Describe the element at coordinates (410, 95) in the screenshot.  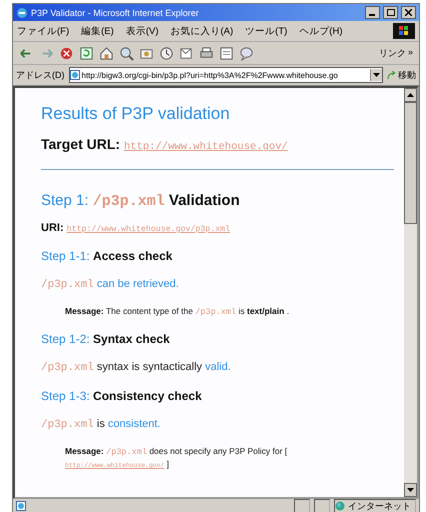
I see `scroll-up-icon` at that location.